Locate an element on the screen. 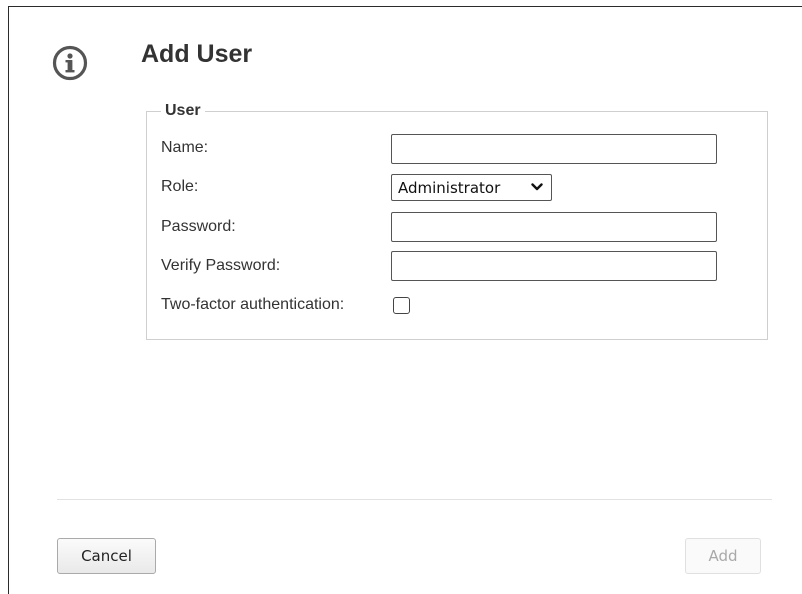  password-label: Password: is located at coordinates (198, 226).